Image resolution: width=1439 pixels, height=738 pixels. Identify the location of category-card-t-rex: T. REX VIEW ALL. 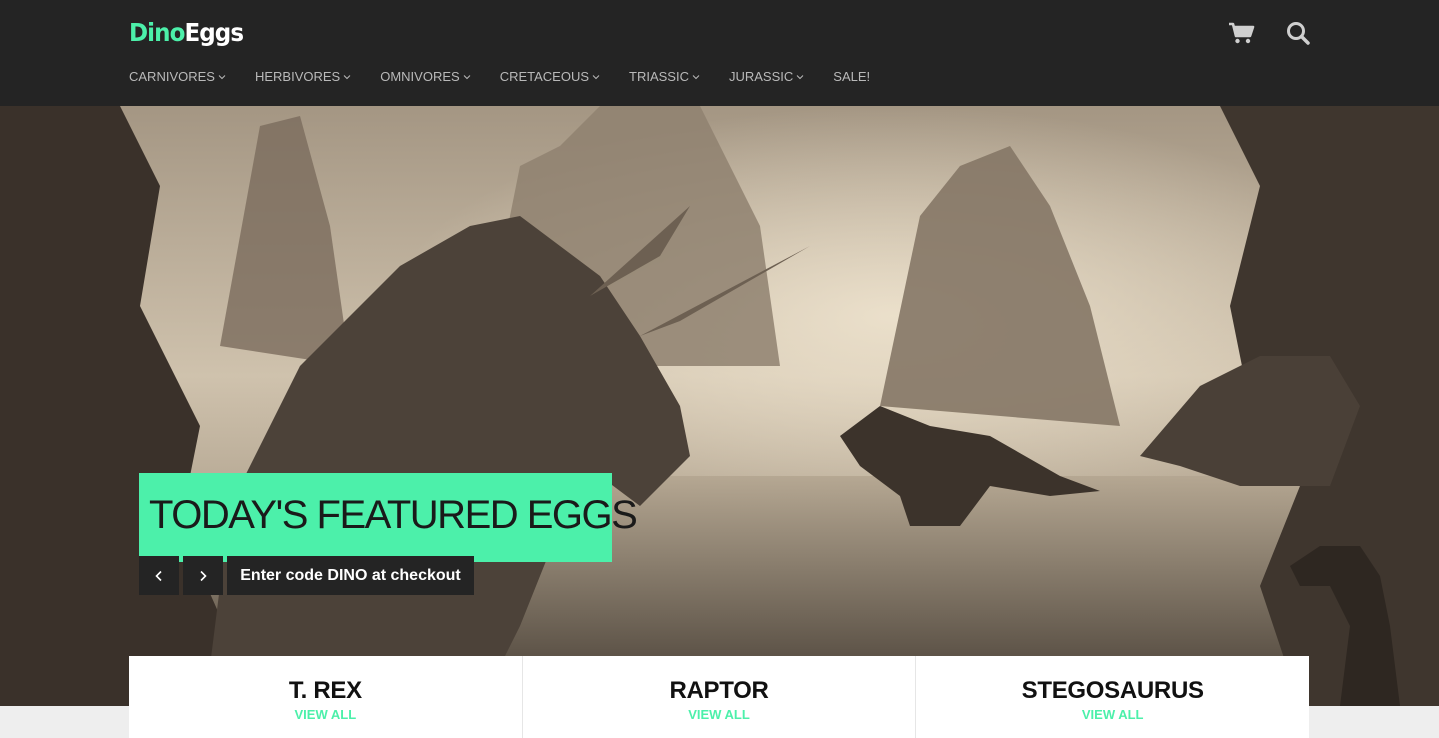
(326, 697).